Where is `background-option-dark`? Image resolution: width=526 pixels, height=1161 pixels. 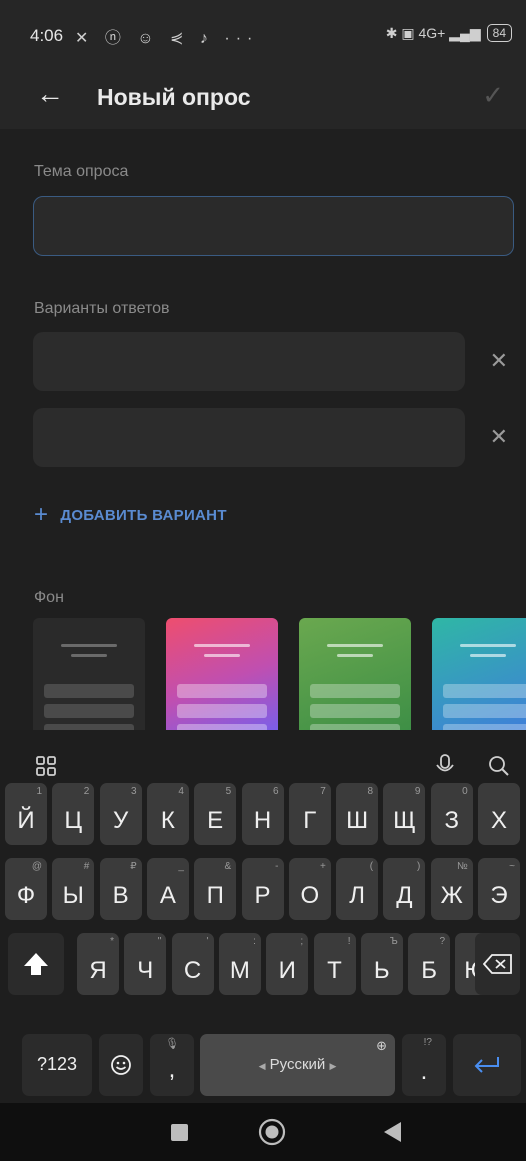 background-option-dark is located at coordinates (89, 674).